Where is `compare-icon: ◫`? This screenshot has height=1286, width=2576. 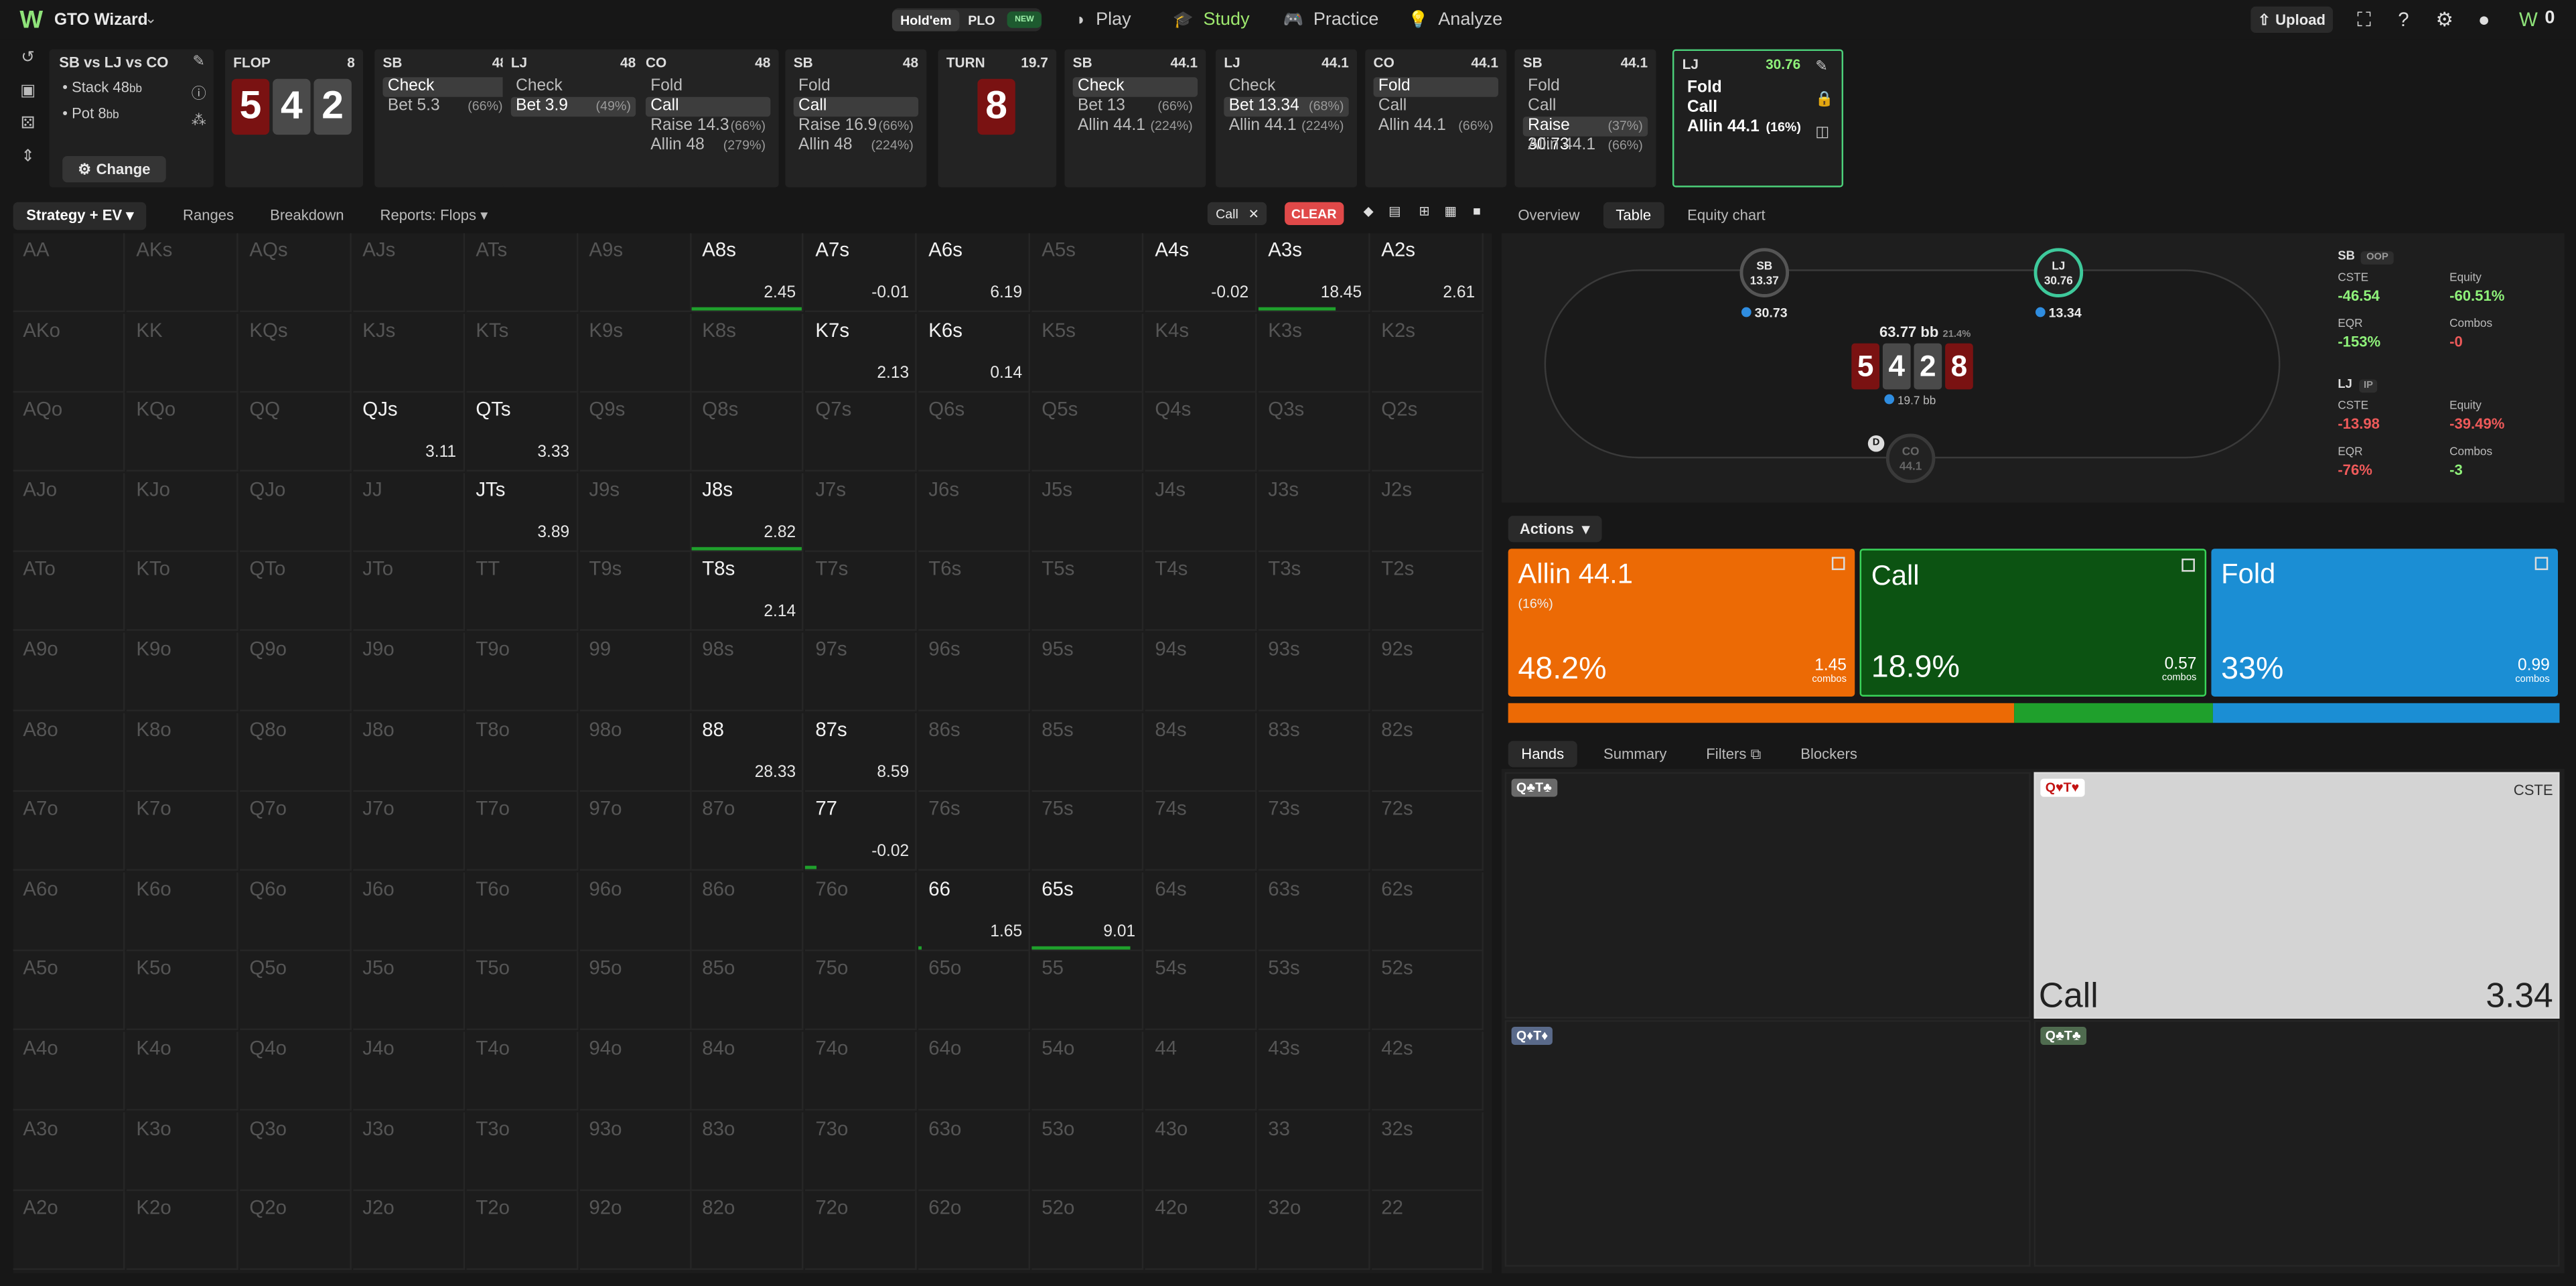
compare-icon: ◫ is located at coordinates (1822, 132).